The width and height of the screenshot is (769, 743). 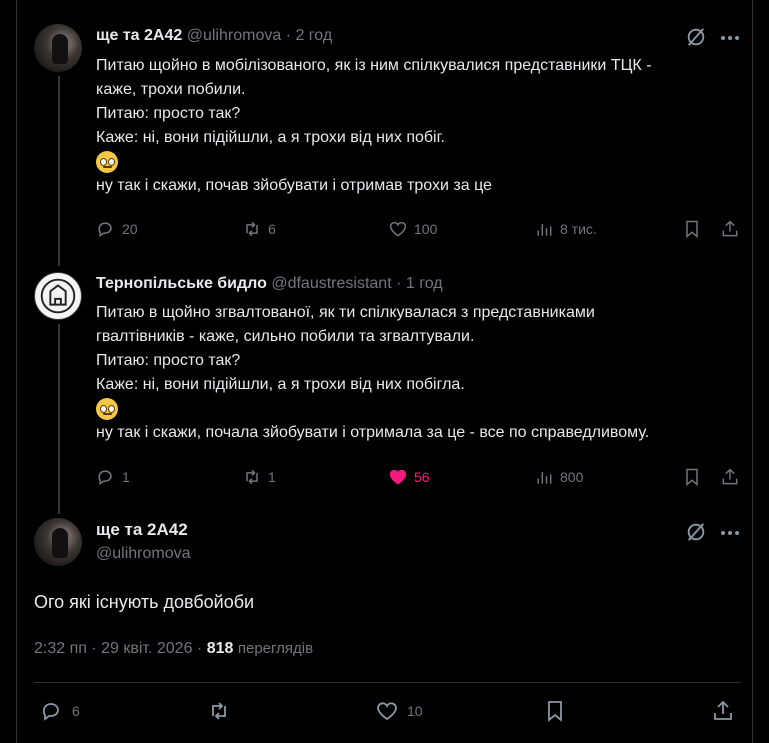 I want to click on like-count: 56, so click(x=422, y=477).